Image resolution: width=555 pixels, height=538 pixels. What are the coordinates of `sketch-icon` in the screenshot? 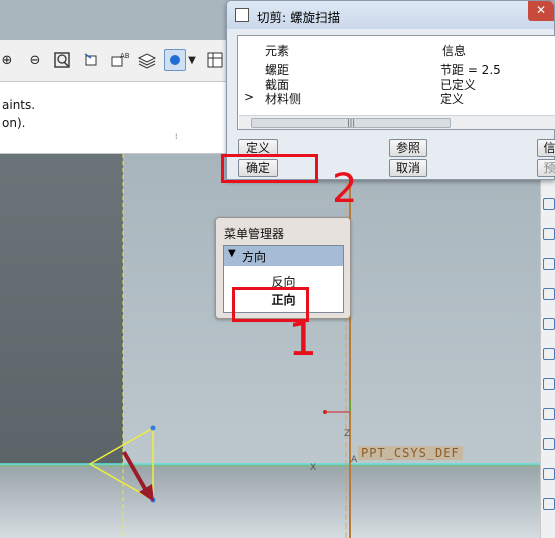 It's located at (549, 354).